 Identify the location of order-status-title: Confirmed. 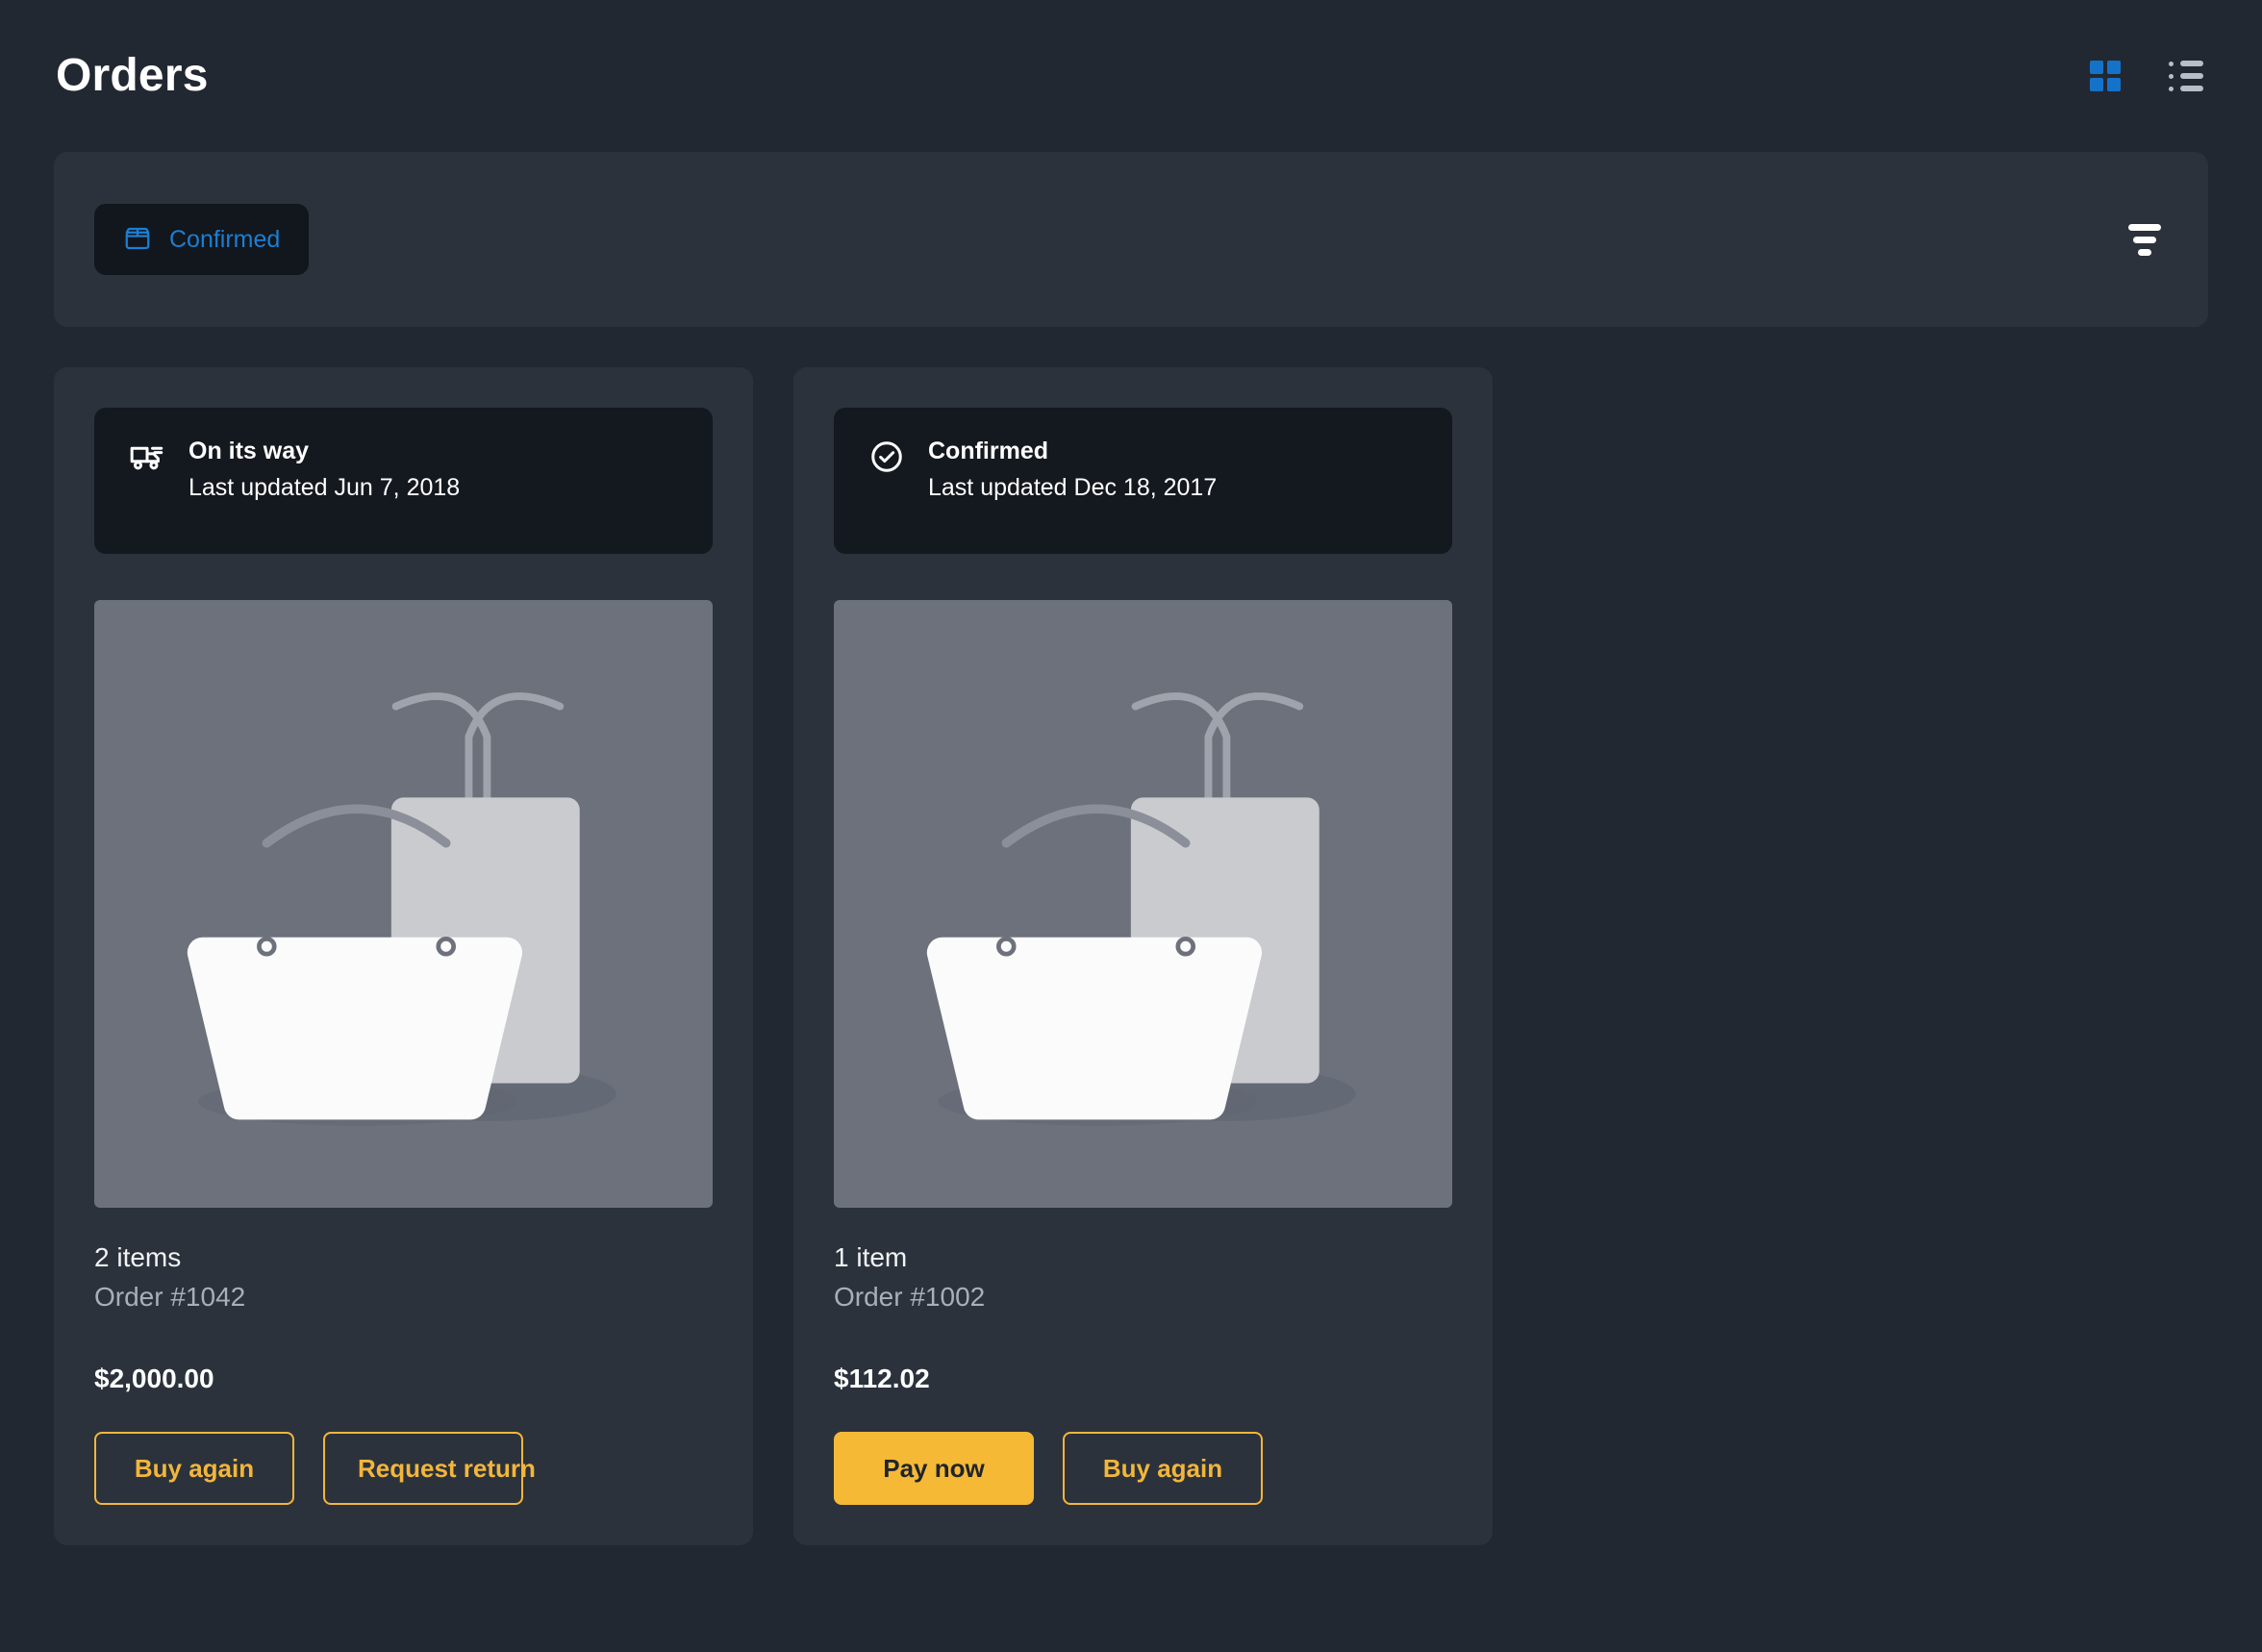
(988, 451).